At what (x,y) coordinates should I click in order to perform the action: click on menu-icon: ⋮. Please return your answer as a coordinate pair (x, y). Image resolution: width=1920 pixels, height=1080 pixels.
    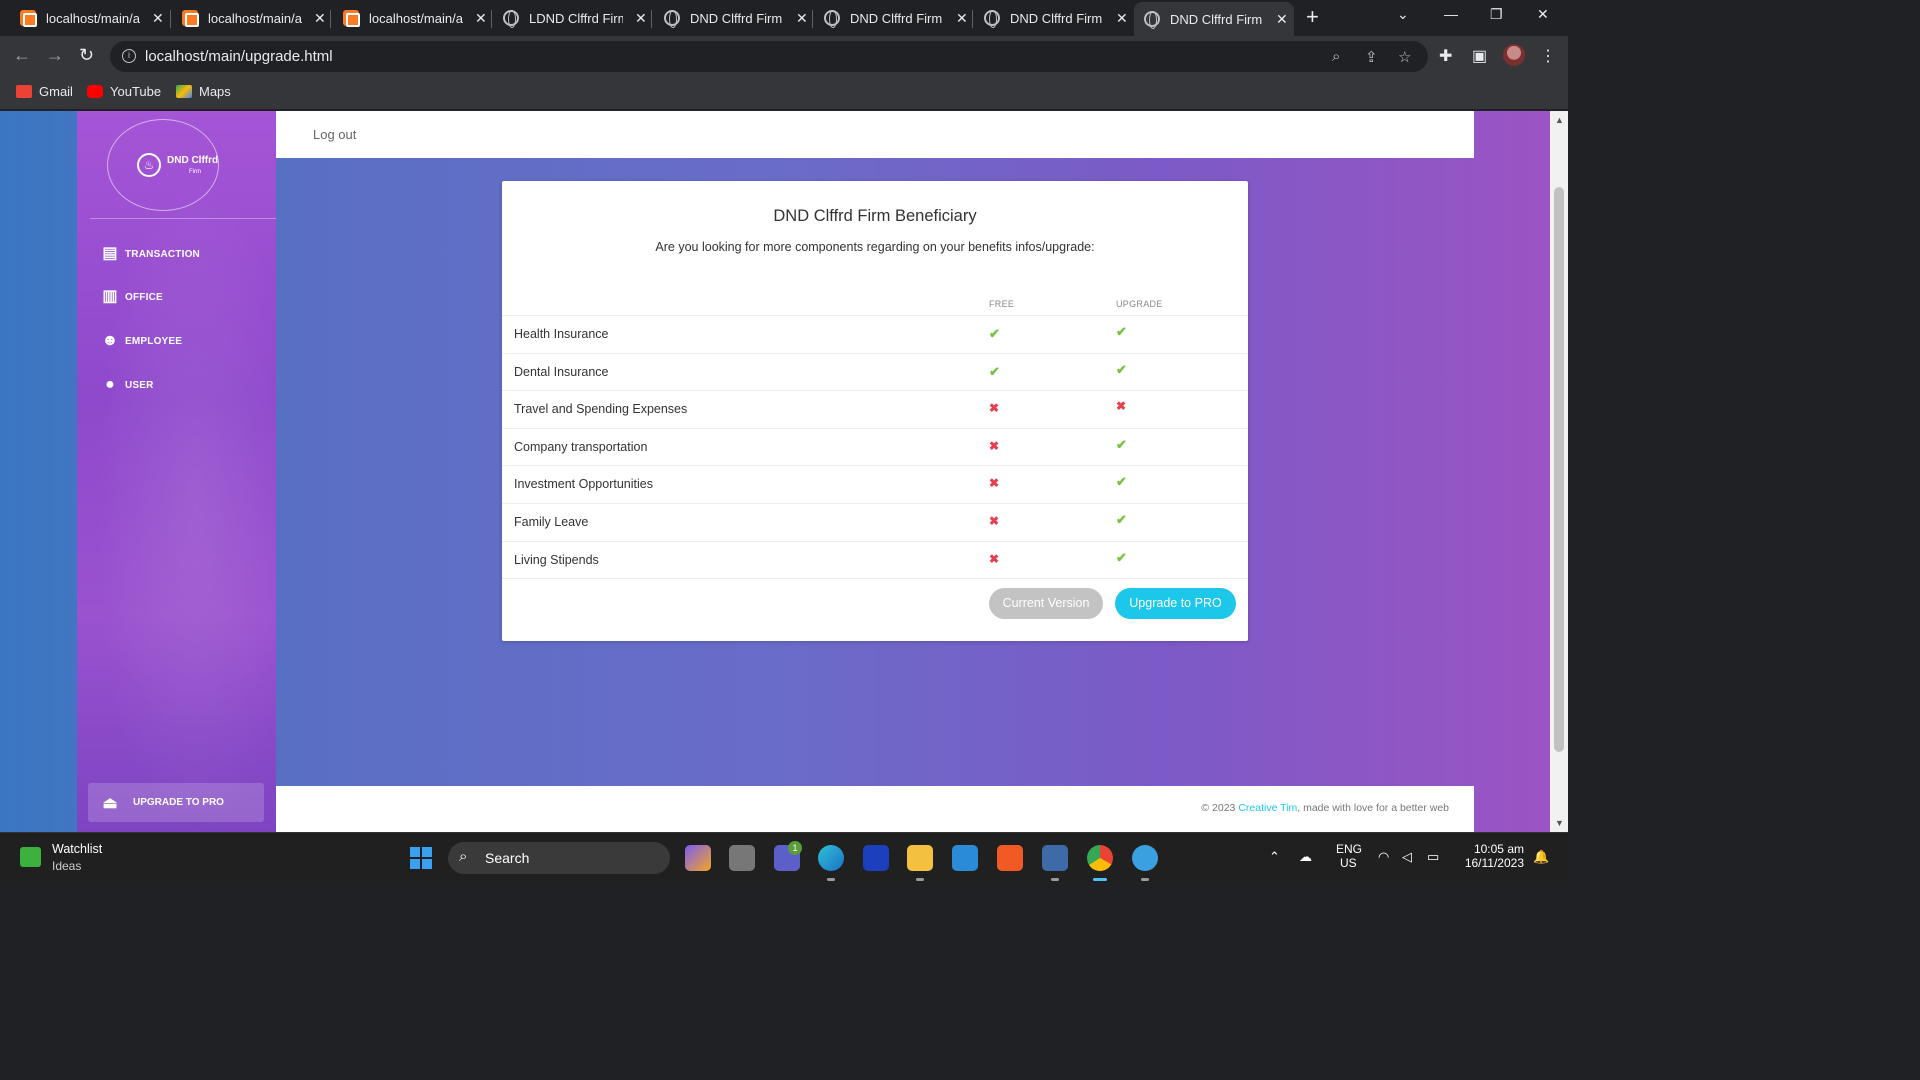
    Looking at the image, I should click on (1548, 56).